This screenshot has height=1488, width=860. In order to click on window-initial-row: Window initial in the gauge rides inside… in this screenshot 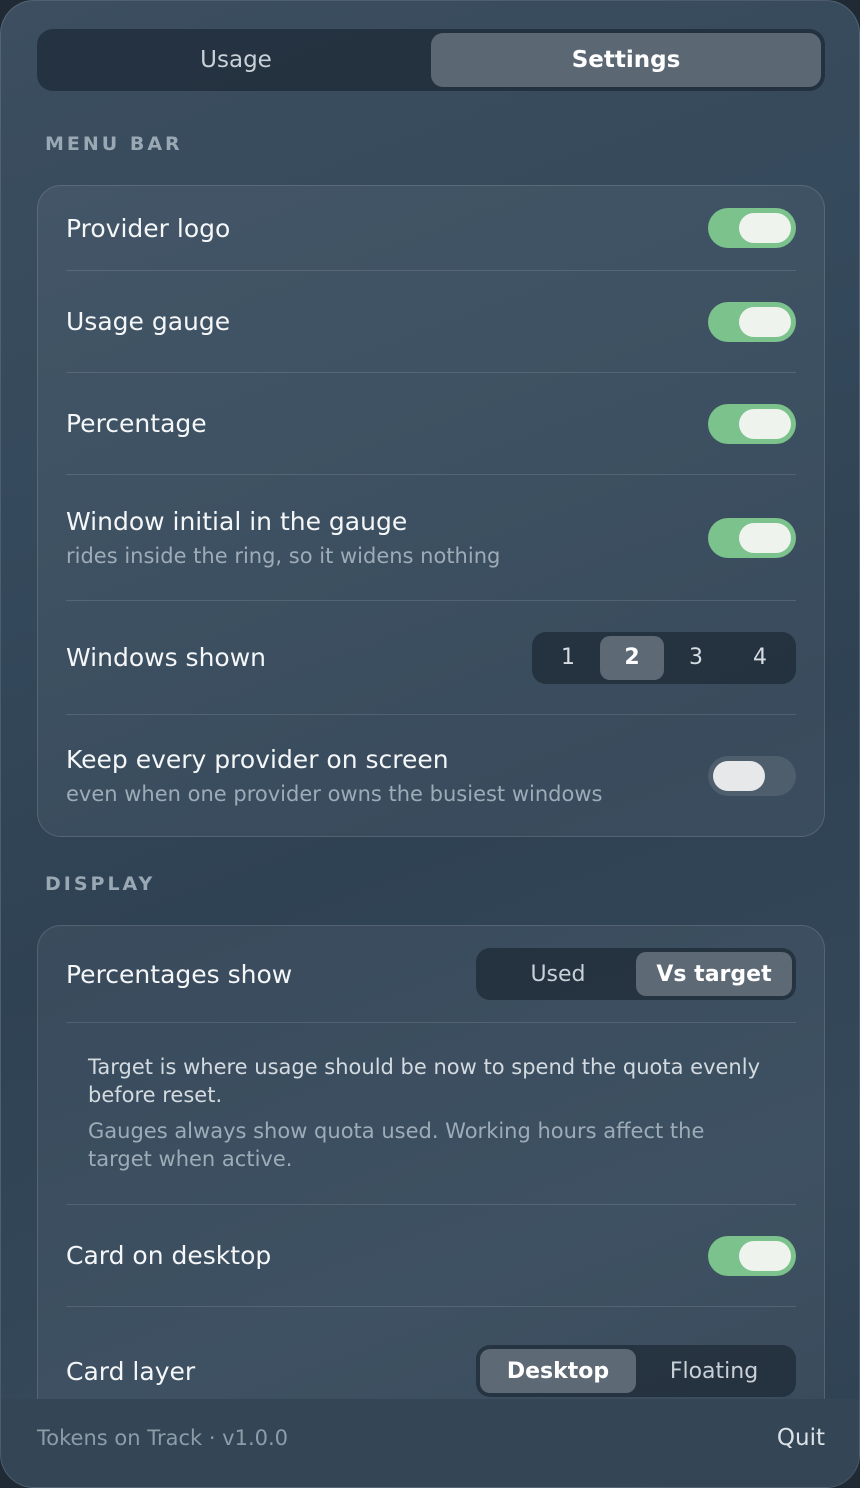, I will do `click(431, 538)`.